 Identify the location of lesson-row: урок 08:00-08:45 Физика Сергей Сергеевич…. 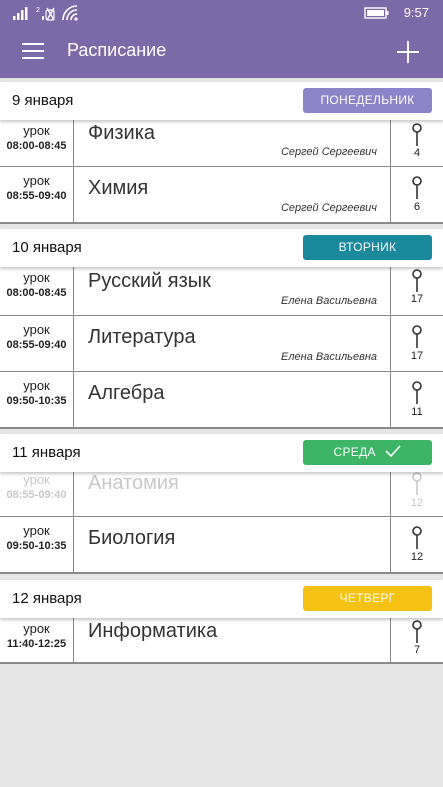
(221, 143).